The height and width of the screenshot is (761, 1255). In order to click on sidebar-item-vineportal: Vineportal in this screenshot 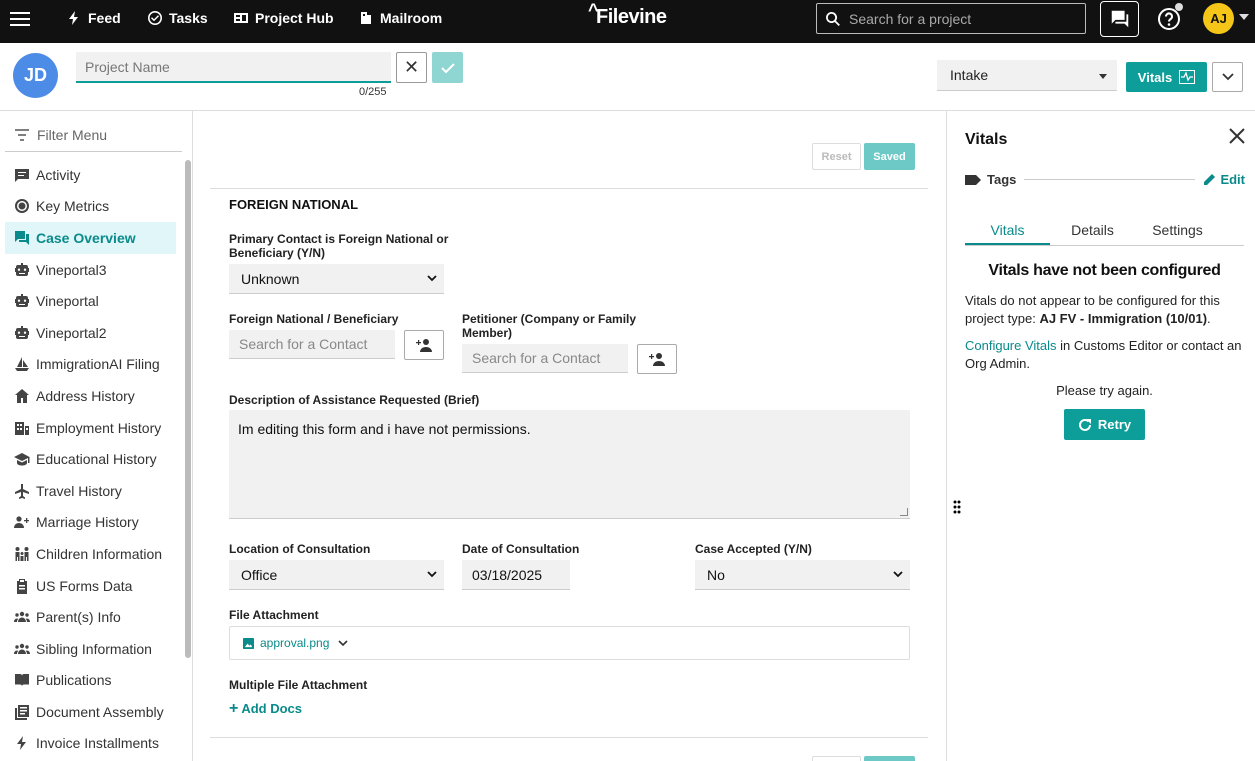, I will do `click(90, 301)`.